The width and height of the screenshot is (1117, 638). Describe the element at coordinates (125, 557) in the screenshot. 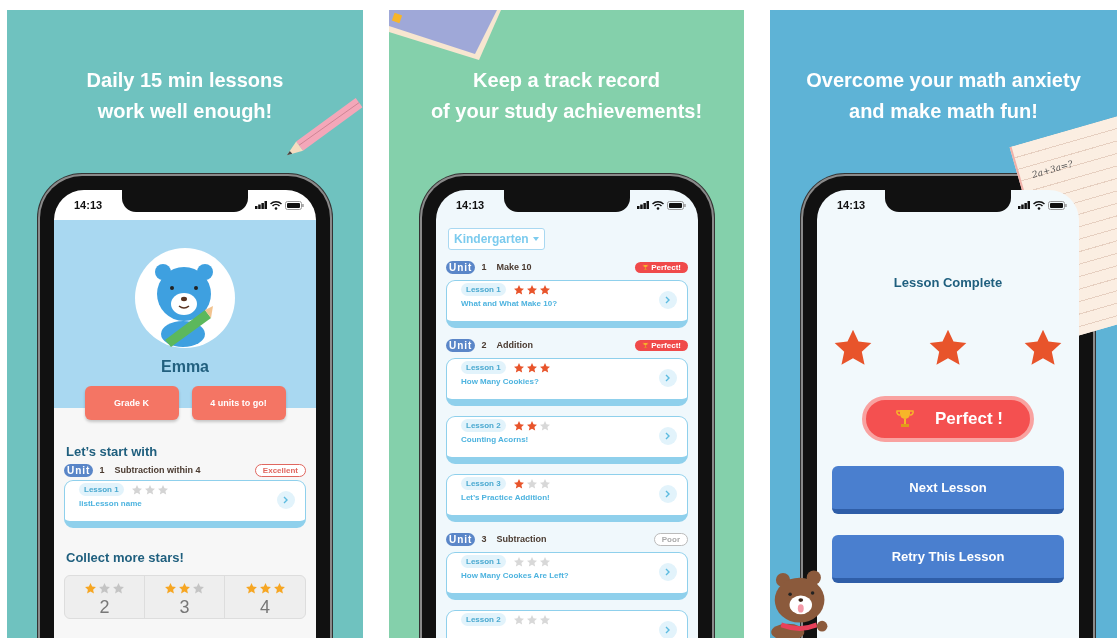

I see `section-heading: Collect more stars!` at that location.